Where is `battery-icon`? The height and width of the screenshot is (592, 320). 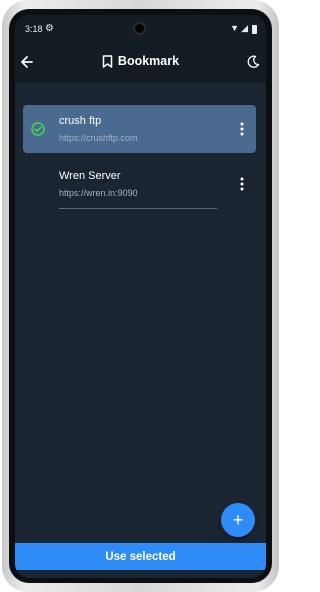 battery-icon is located at coordinates (254, 29).